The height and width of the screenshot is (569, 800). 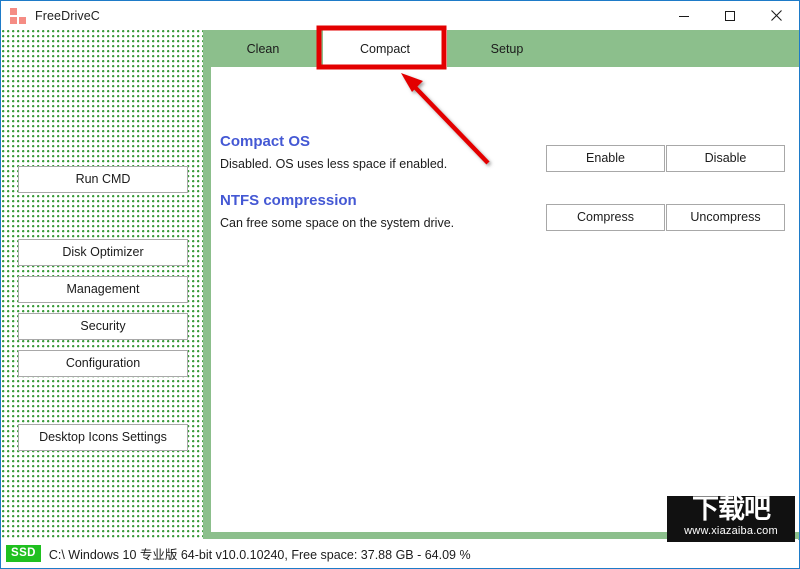 What do you see at coordinates (103, 326) in the screenshot?
I see `sidebar-button-security: Security` at bounding box center [103, 326].